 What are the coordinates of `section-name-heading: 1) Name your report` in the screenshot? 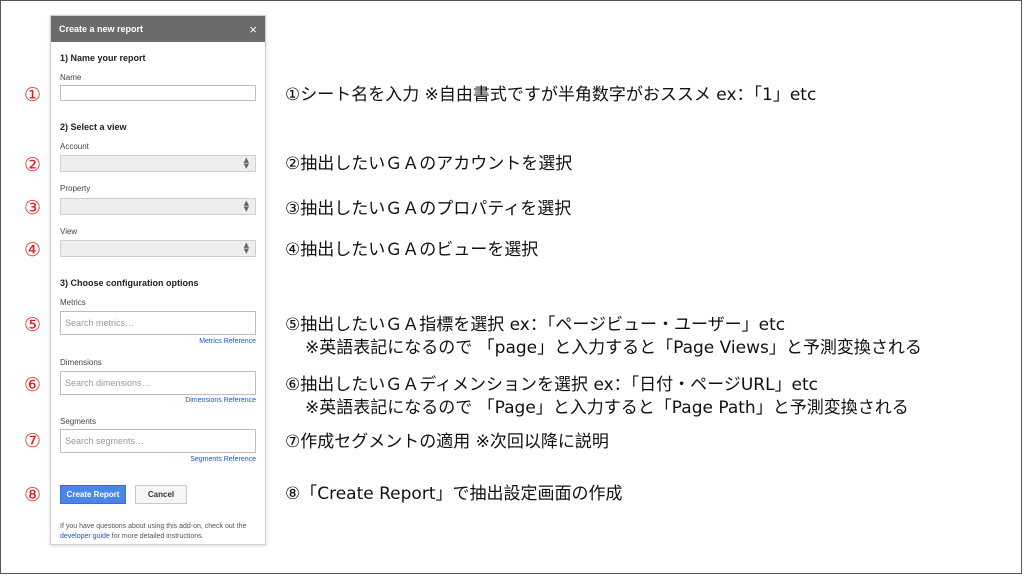 It's located at (103, 58).